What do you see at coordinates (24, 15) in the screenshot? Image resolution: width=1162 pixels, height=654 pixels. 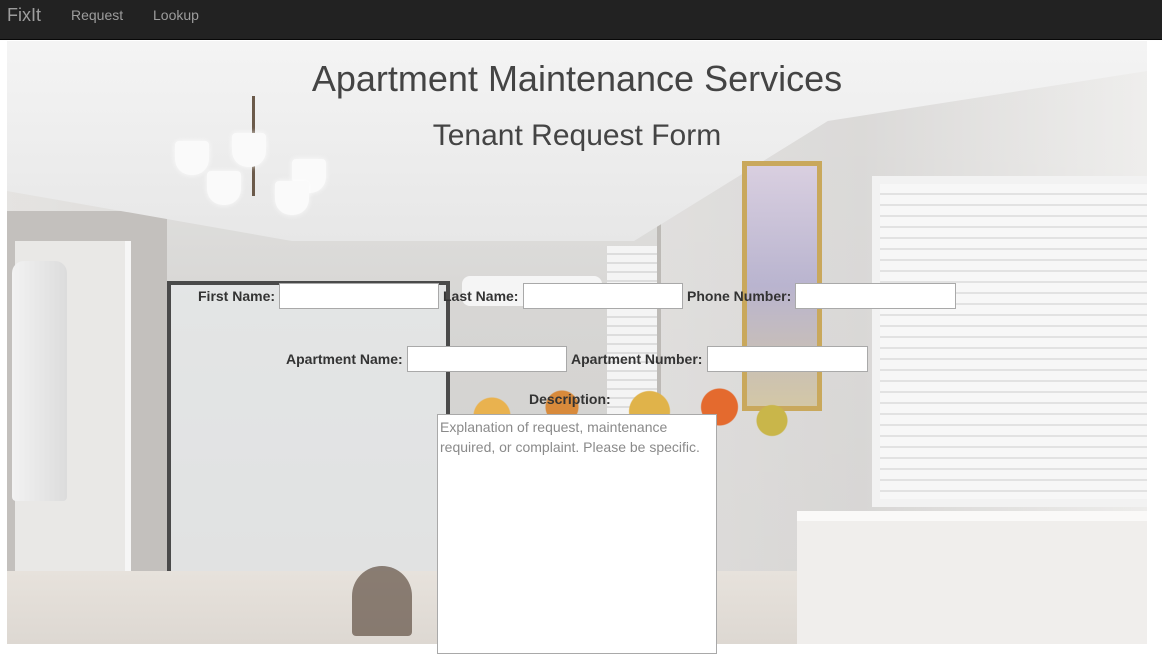 I see `brand-link: FixIt` at bounding box center [24, 15].